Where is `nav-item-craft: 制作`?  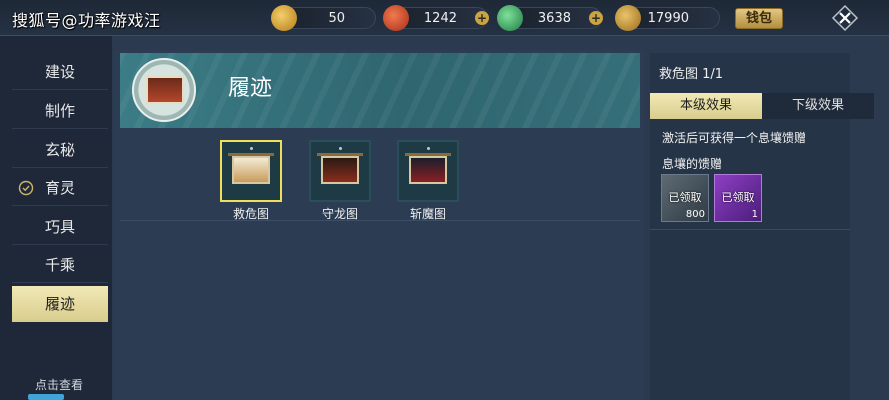 nav-item-craft: 制作 is located at coordinates (60, 111).